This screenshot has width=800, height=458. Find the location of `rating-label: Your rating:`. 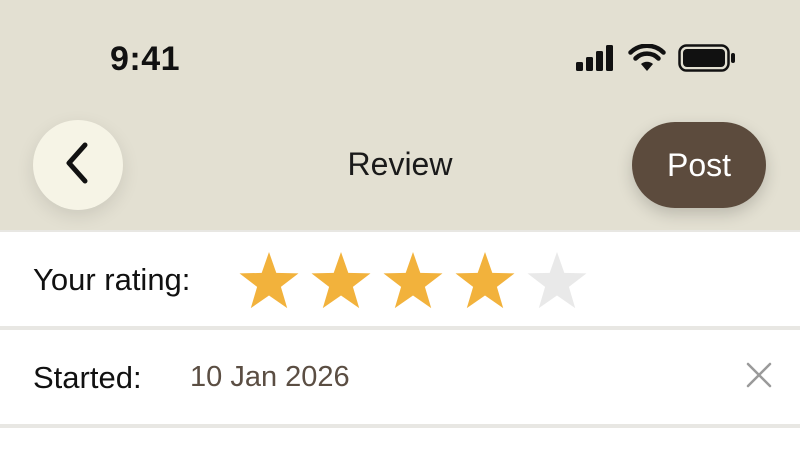

rating-label: Your rating: is located at coordinates (112, 279).